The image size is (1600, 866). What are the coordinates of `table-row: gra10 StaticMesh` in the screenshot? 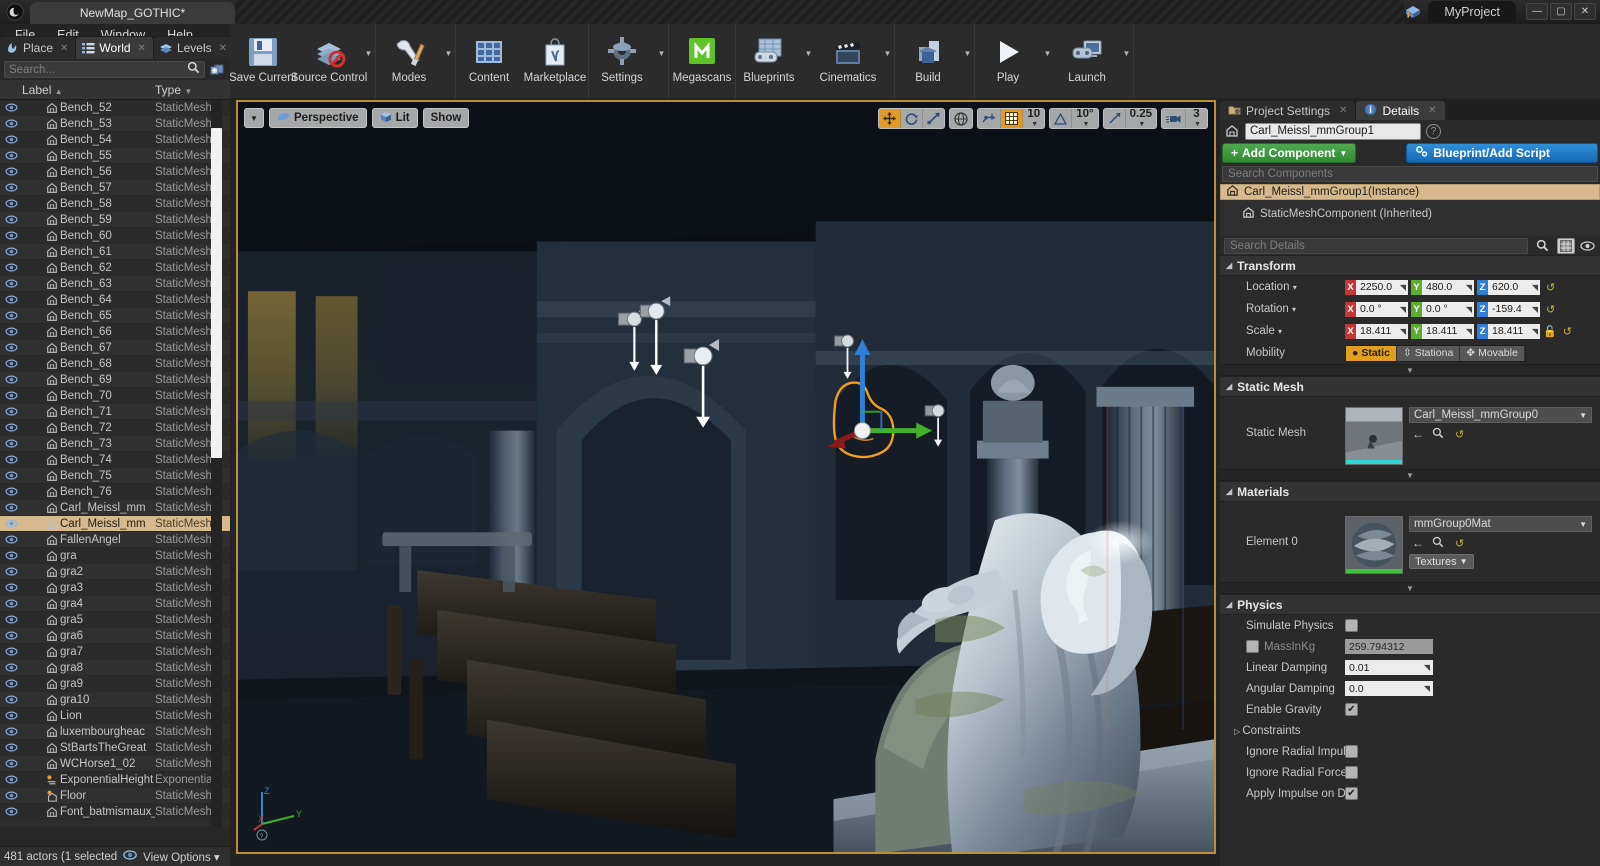 It's located at (115, 700).